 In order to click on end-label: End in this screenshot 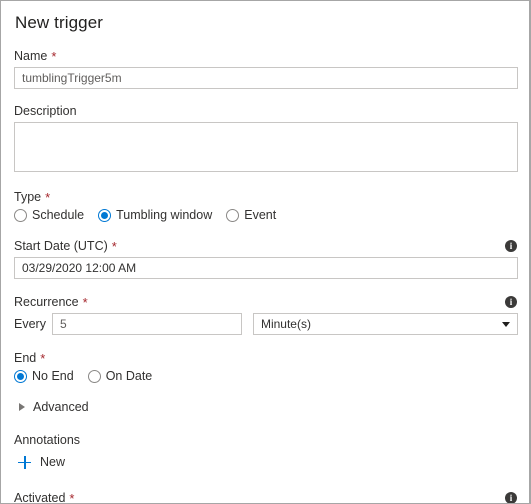, I will do `click(25, 358)`.